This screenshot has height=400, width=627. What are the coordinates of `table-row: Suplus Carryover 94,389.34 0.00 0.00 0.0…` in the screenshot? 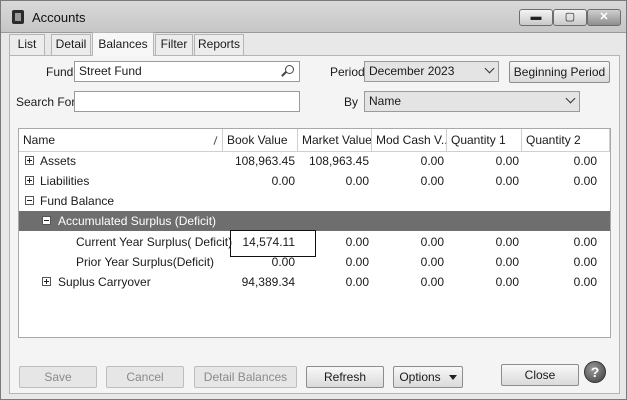 It's located at (314, 282).